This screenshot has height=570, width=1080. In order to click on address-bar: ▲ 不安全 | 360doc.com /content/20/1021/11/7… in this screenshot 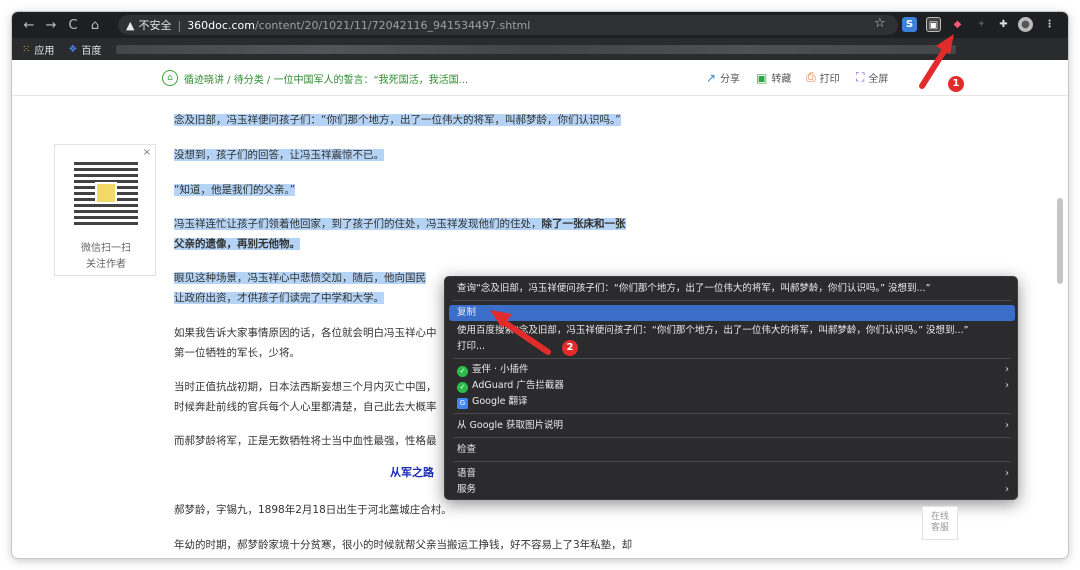, I will do `click(508, 25)`.